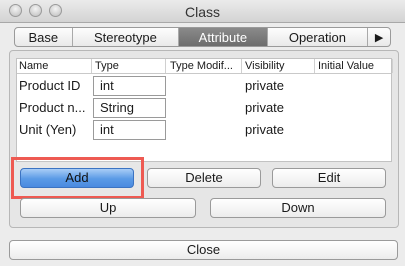 This screenshot has height=266, width=405. What do you see at coordinates (129, 66) in the screenshot?
I see `column-header-type: Type` at bounding box center [129, 66].